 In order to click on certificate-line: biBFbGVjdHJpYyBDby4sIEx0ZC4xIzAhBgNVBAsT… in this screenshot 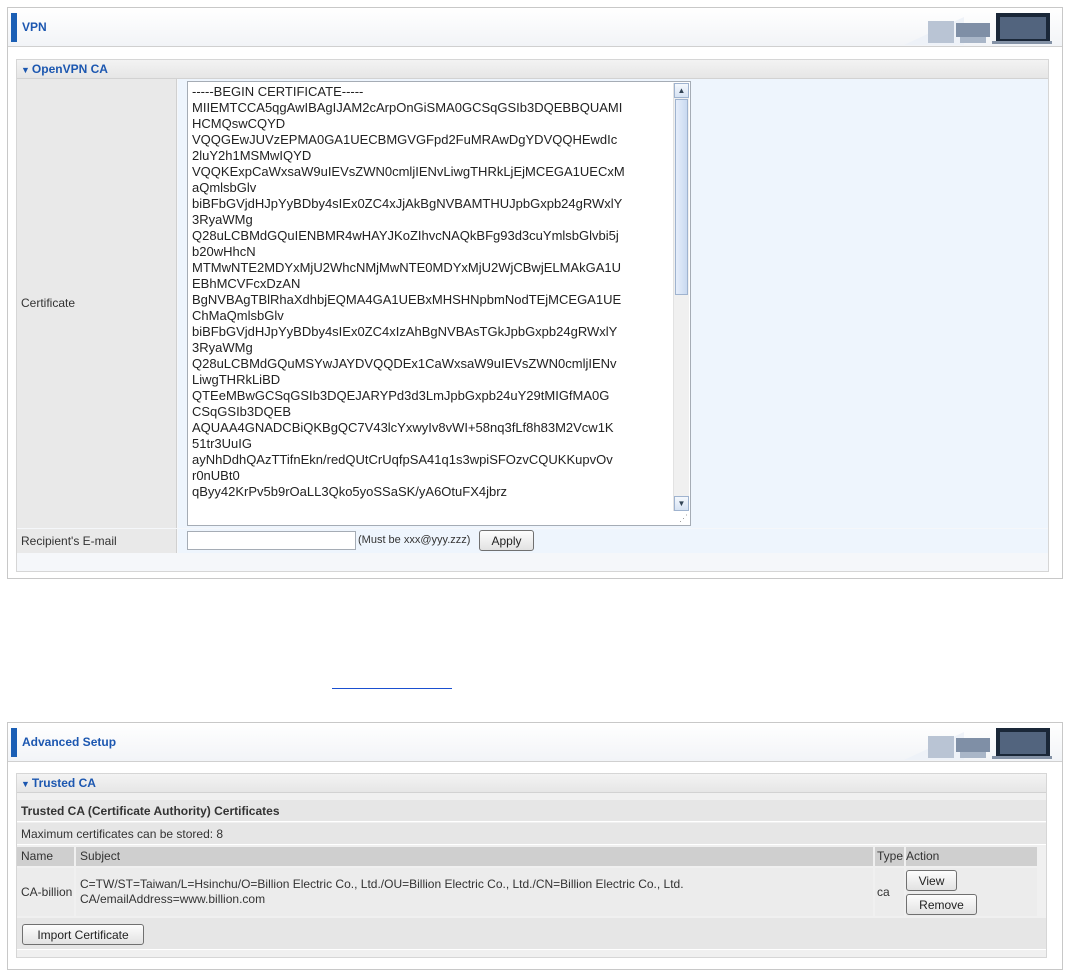, I will do `click(405, 331)`.